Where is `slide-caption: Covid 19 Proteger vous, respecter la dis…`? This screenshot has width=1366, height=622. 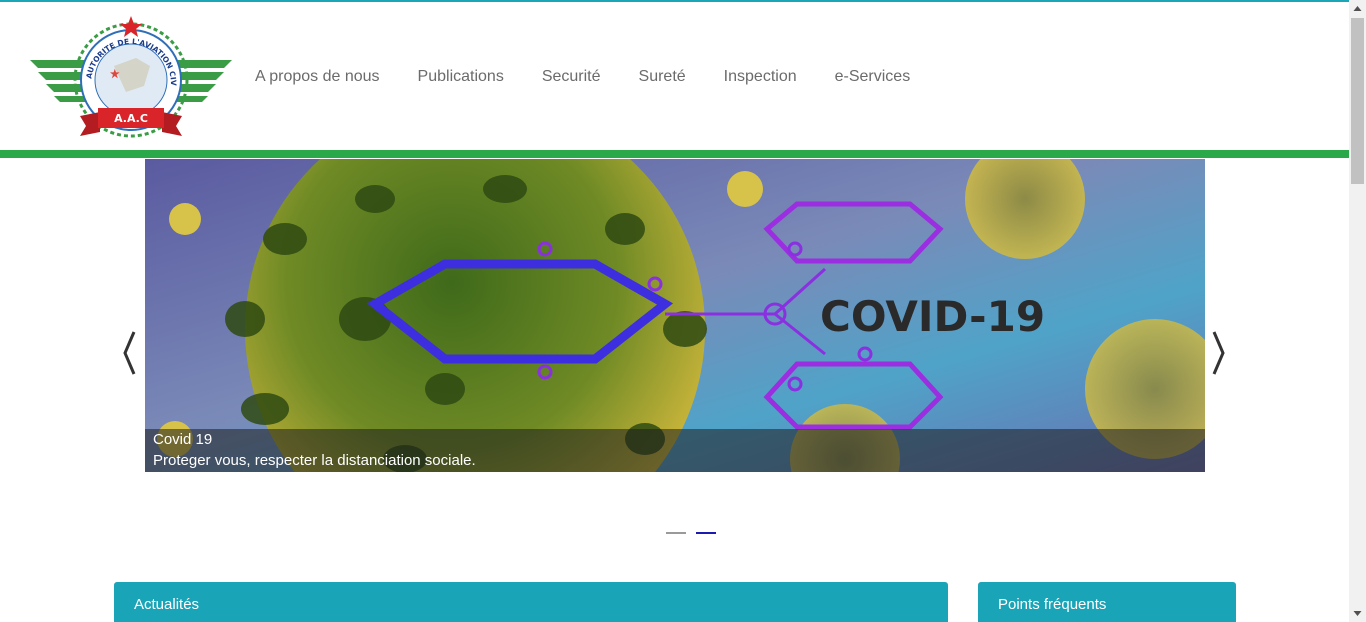
slide-caption: Covid 19 Proteger vous, respecter la dis… is located at coordinates (675, 450).